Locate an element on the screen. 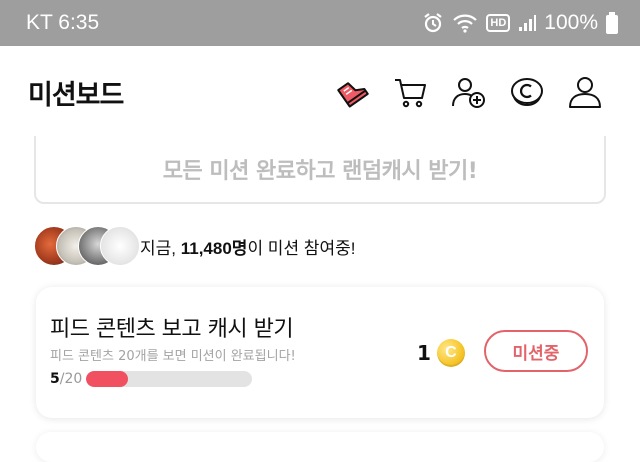  random-cash-banner: 모든 미션 완료하고 랜덤캐시 받기! is located at coordinates (320, 170).